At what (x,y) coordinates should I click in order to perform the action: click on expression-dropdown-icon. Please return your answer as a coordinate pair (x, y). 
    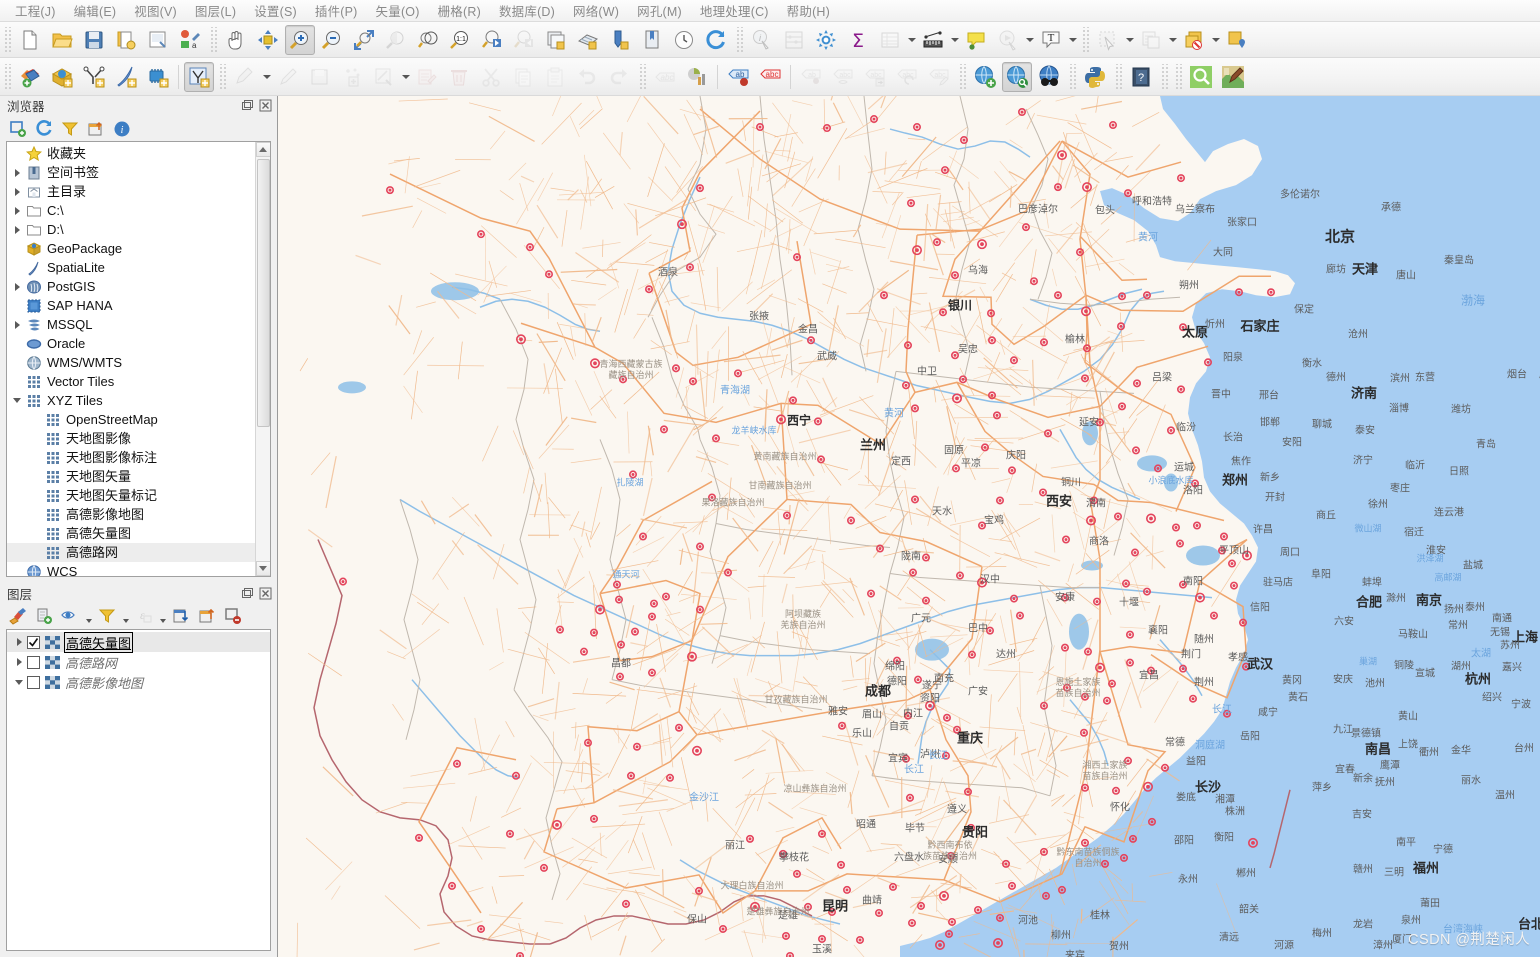
    Looking at the image, I should click on (162, 616).